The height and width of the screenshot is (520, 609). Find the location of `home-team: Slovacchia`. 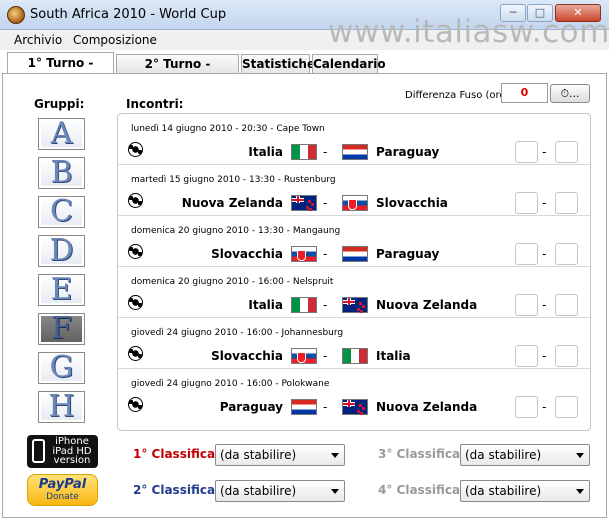

home-team: Slovacchia is located at coordinates (247, 254).